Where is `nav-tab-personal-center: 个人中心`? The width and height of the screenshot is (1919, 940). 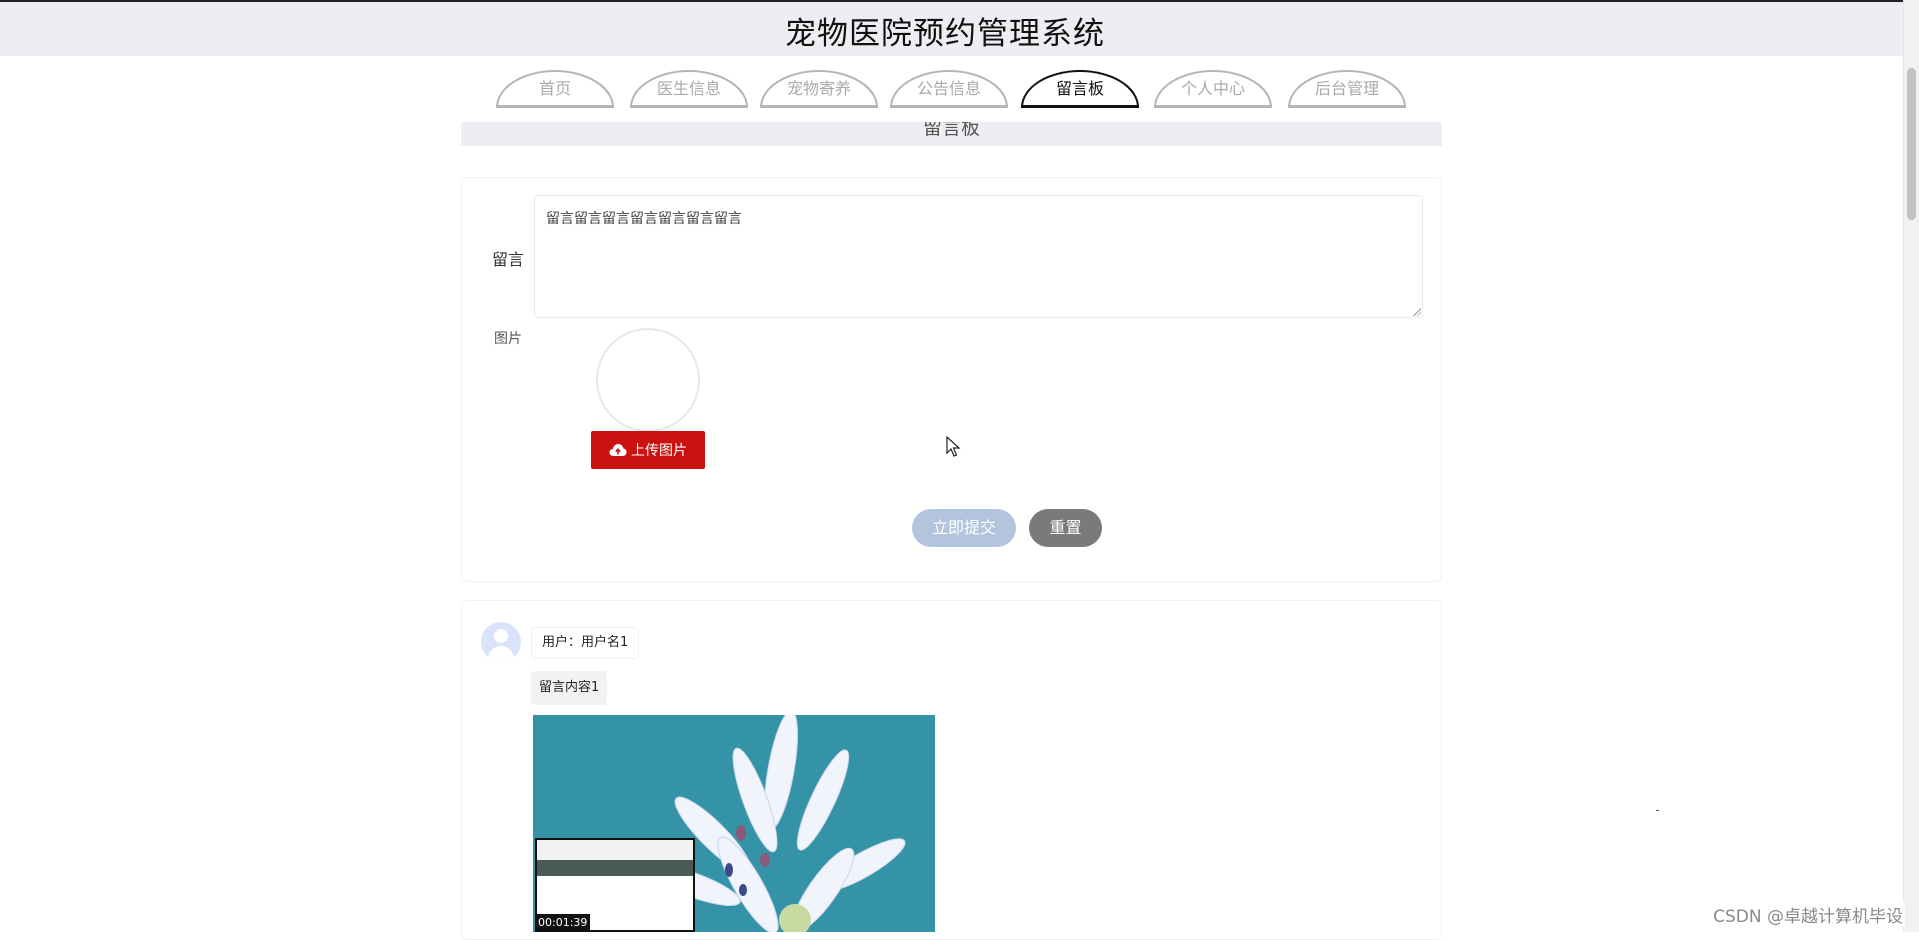 nav-tab-personal-center: 个人中心 is located at coordinates (1213, 89).